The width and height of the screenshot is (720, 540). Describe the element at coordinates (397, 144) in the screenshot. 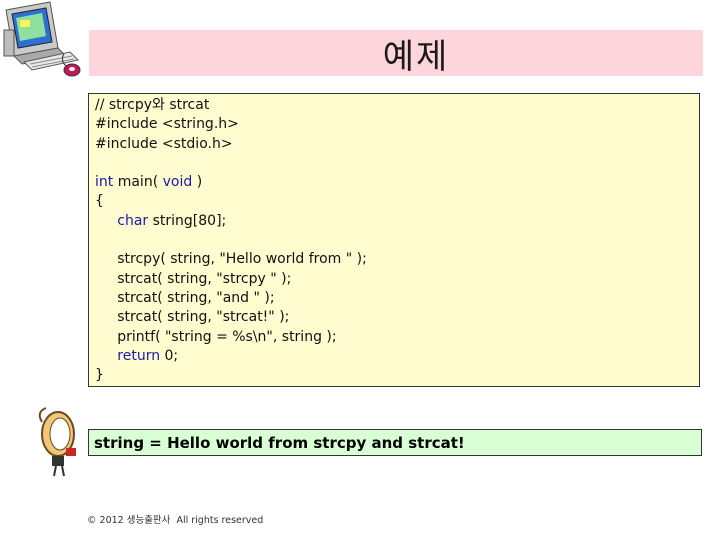

I see `code-line: #include <stdio.h>` at that location.